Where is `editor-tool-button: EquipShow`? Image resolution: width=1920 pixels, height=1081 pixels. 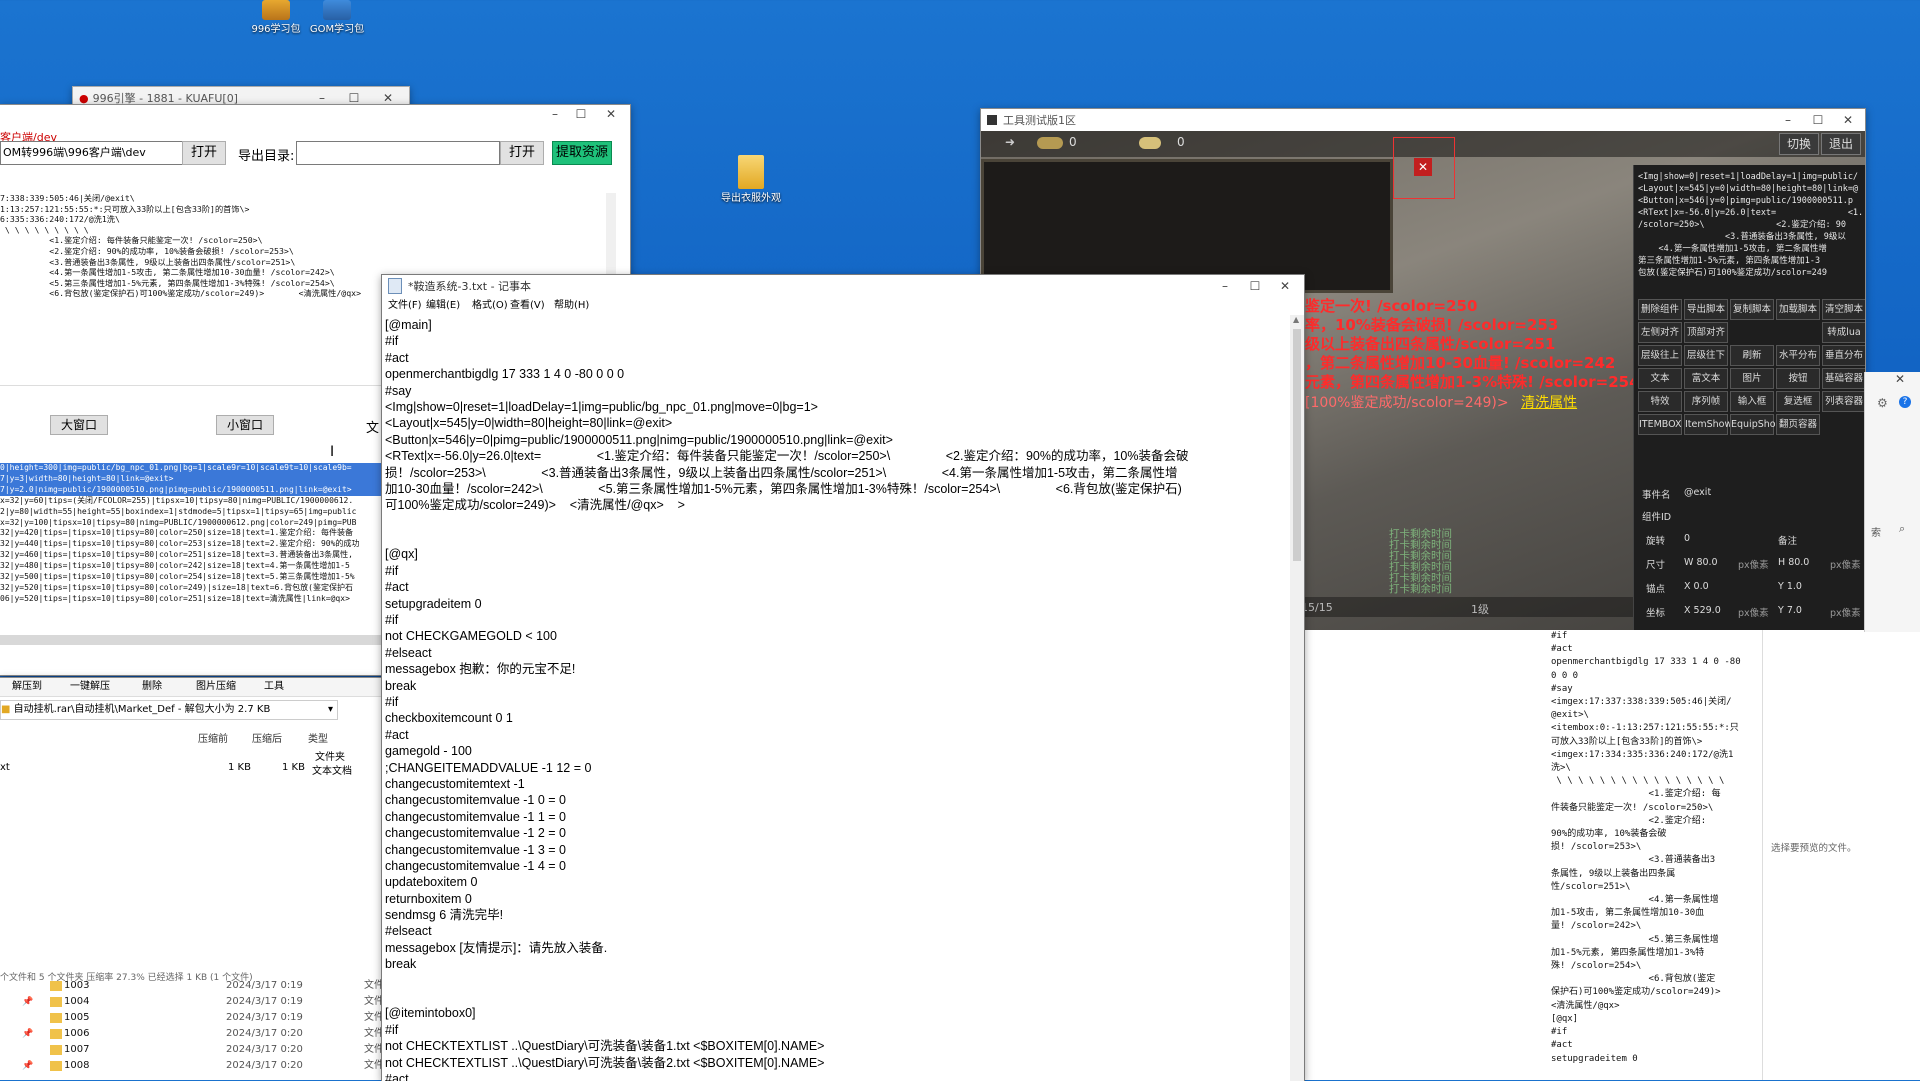
editor-tool-button: EquipShow is located at coordinates (1756, 424).